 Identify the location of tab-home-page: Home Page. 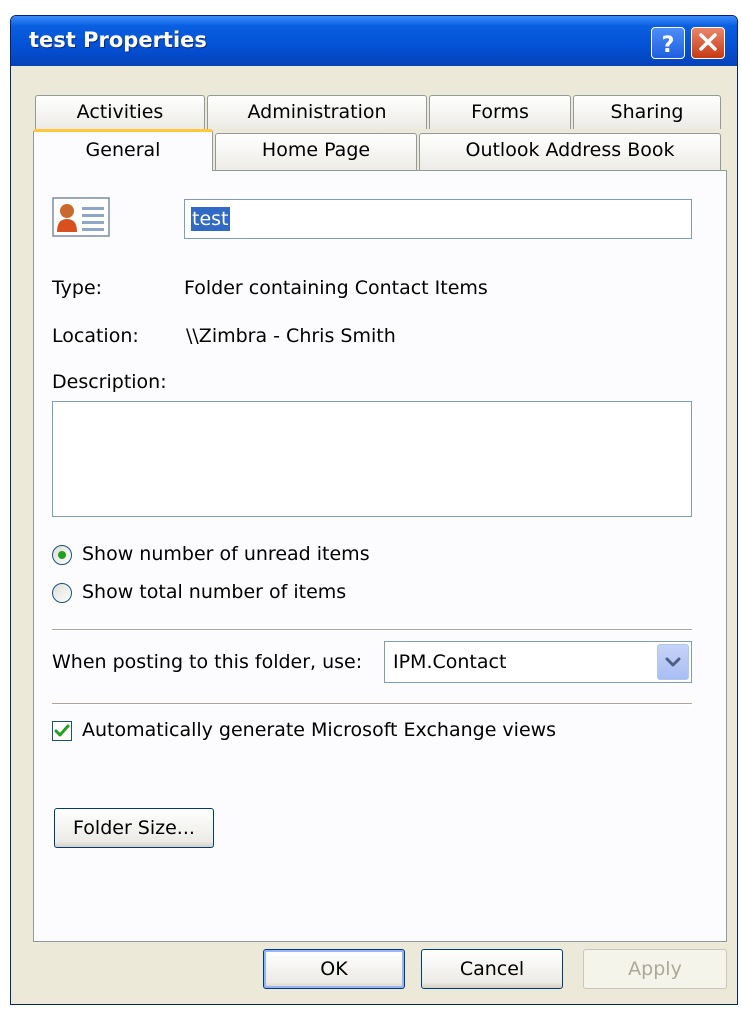
(316, 152).